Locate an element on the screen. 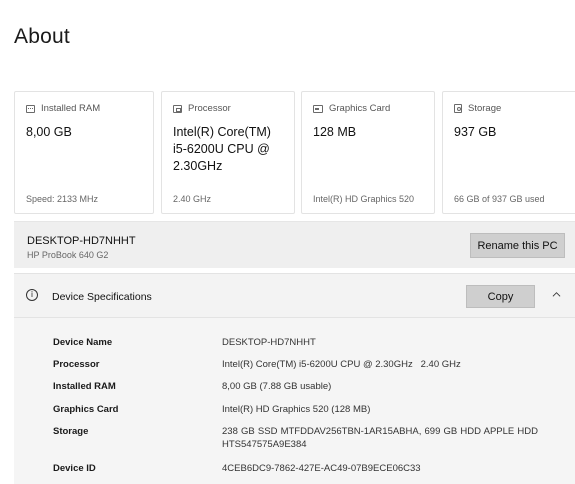  card-storage: Storage 937 GB 66 GB of 937 GB used is located at coordinates (508, 152).